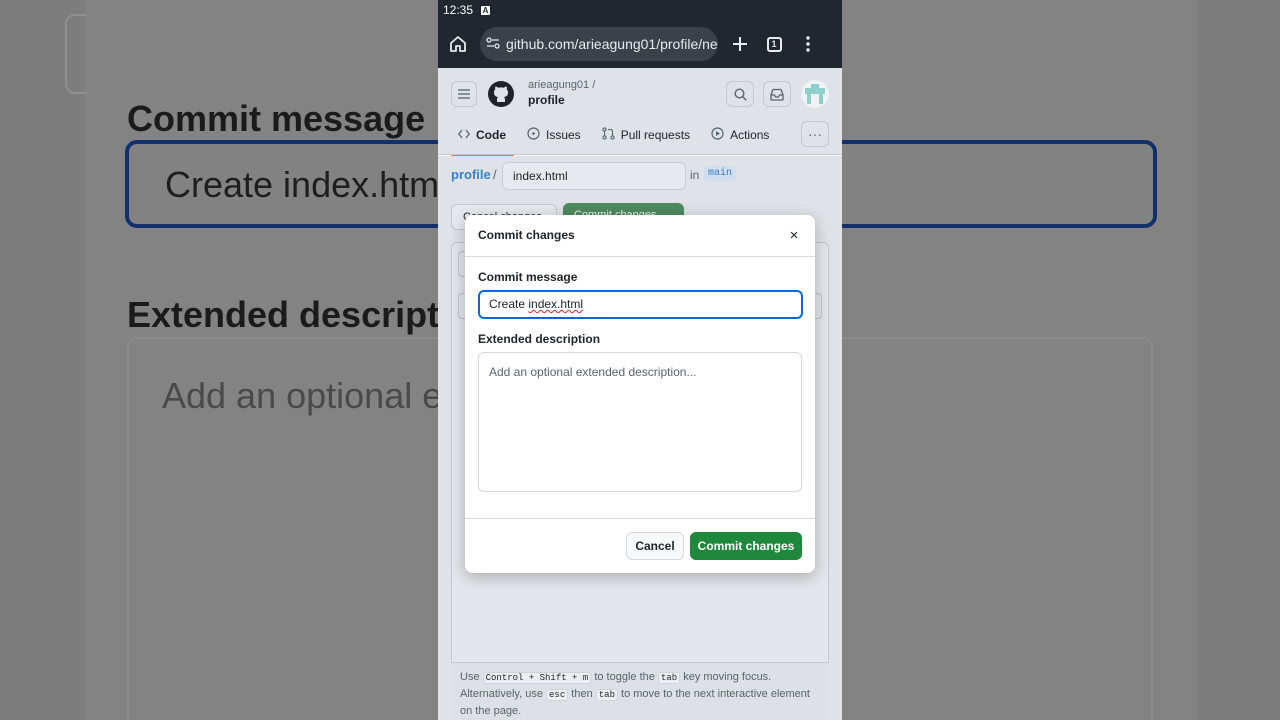 The height and width of the screenshot is (720, 1280). What do you see at coordinates (546, 100) in the screenshot?
I see `repo-name: profile` at bounding box center [546, 100].